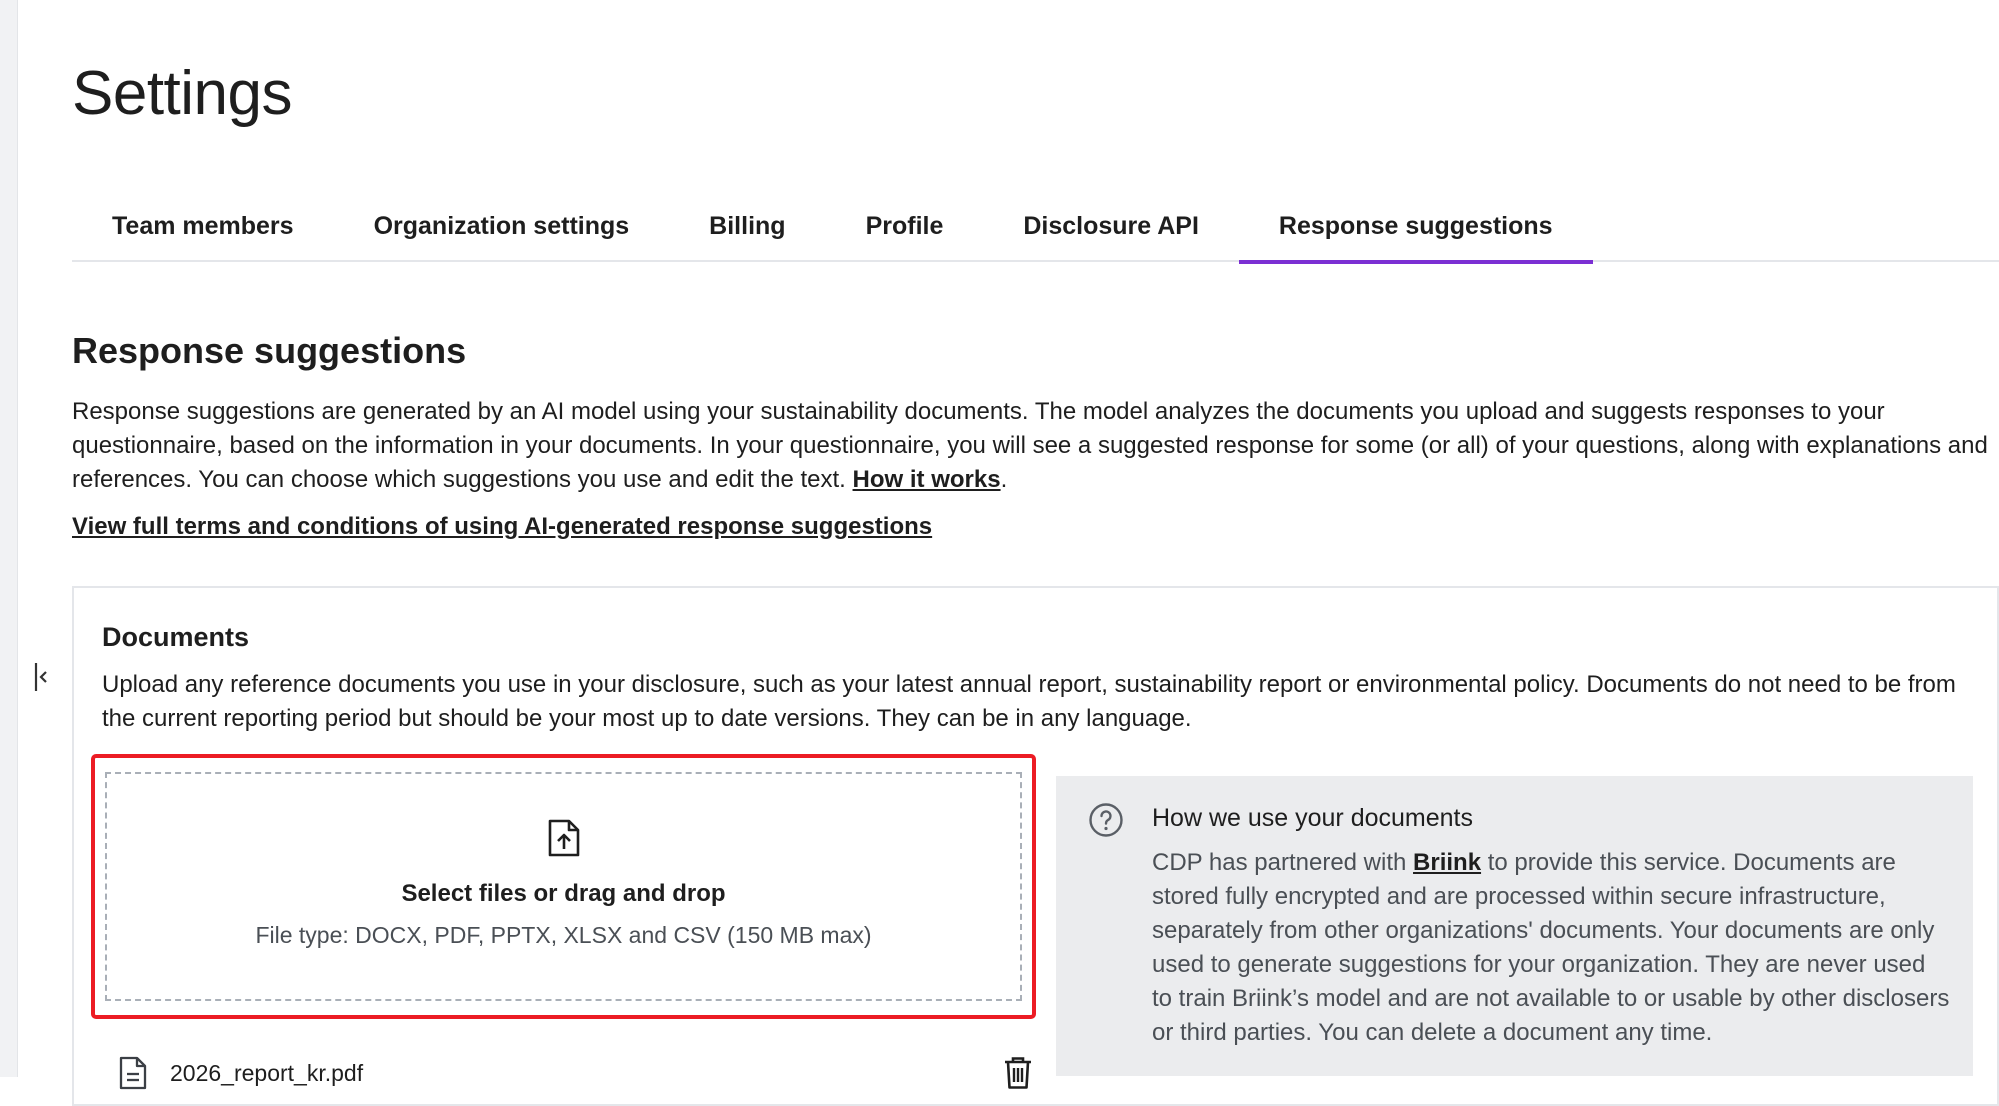  I want to click on delete-file-button, so click(1018, 1073).